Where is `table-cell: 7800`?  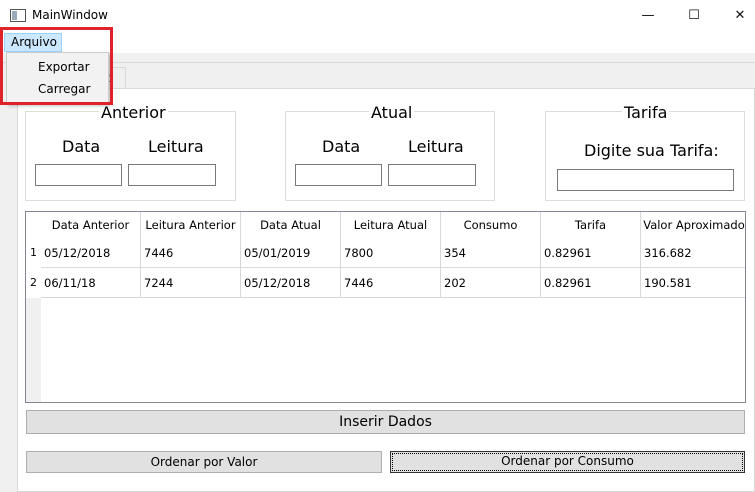
table-cell: 7800 is located at coordinates (391, 253).